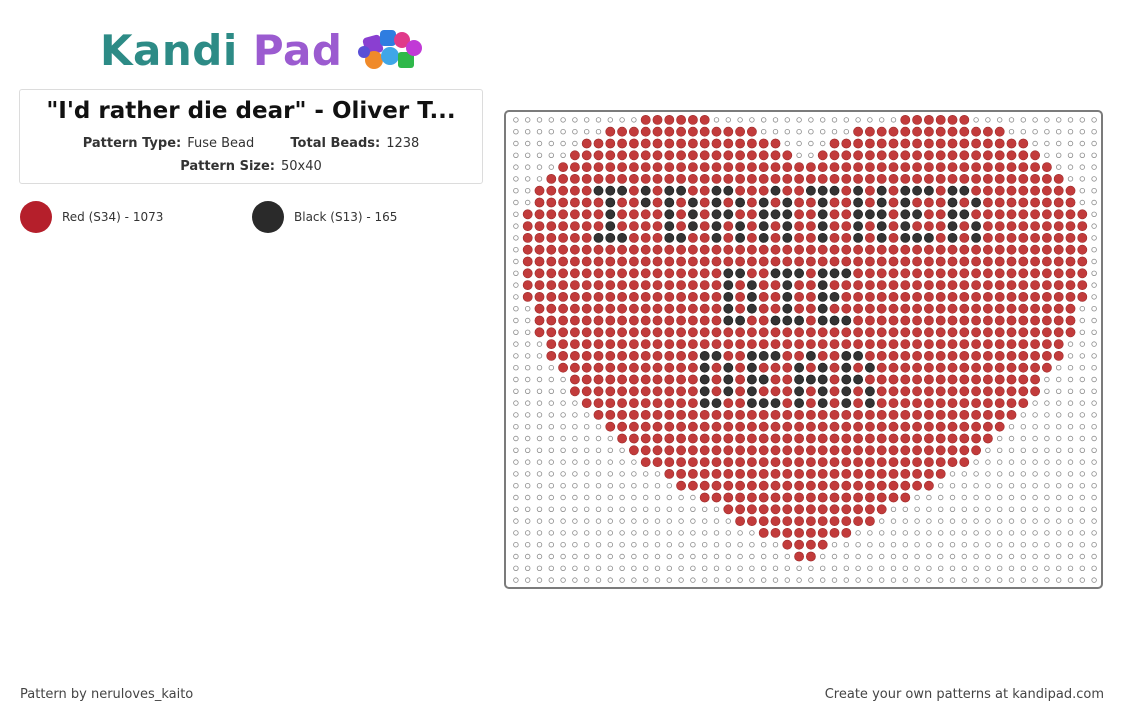 Image resolution: width=1124 pixels, height=720 pixels. What do you see at coordinates (264, 50) in the screenshot?
I see `kandipad-logo: Kandi Pad` at bounding box center [264, 50].